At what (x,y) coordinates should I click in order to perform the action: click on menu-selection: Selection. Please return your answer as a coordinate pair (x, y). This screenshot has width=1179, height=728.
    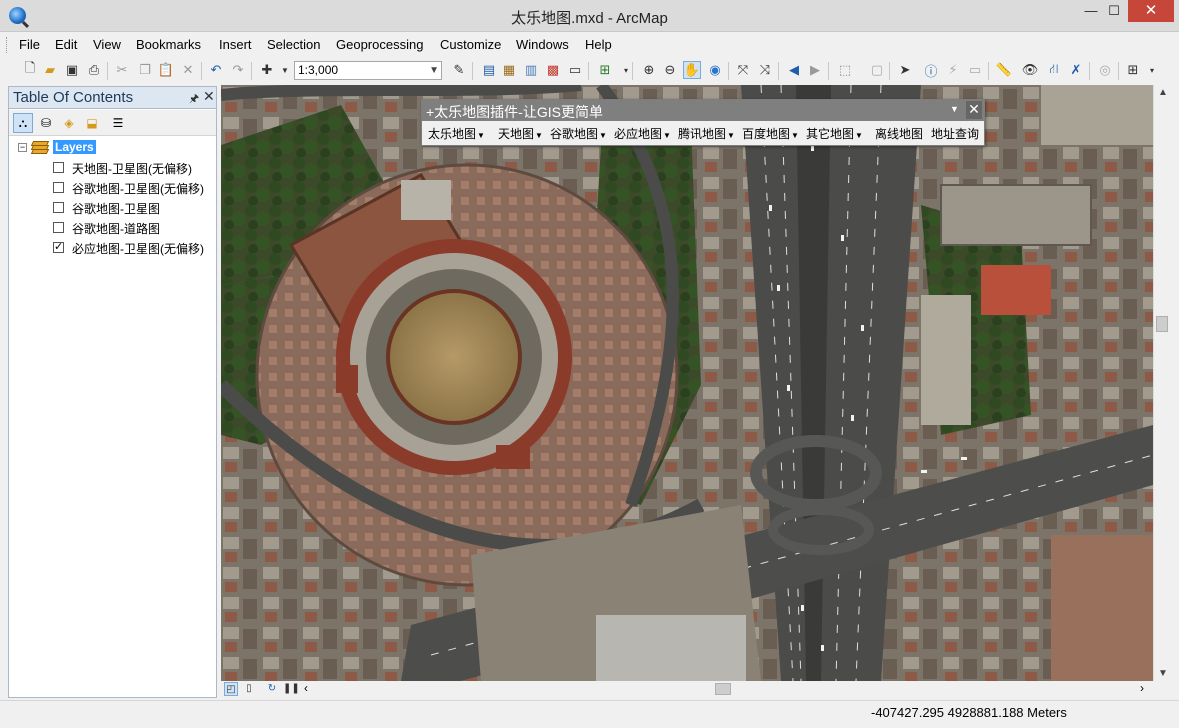
    Looking at the image, I should click on (293, 44).